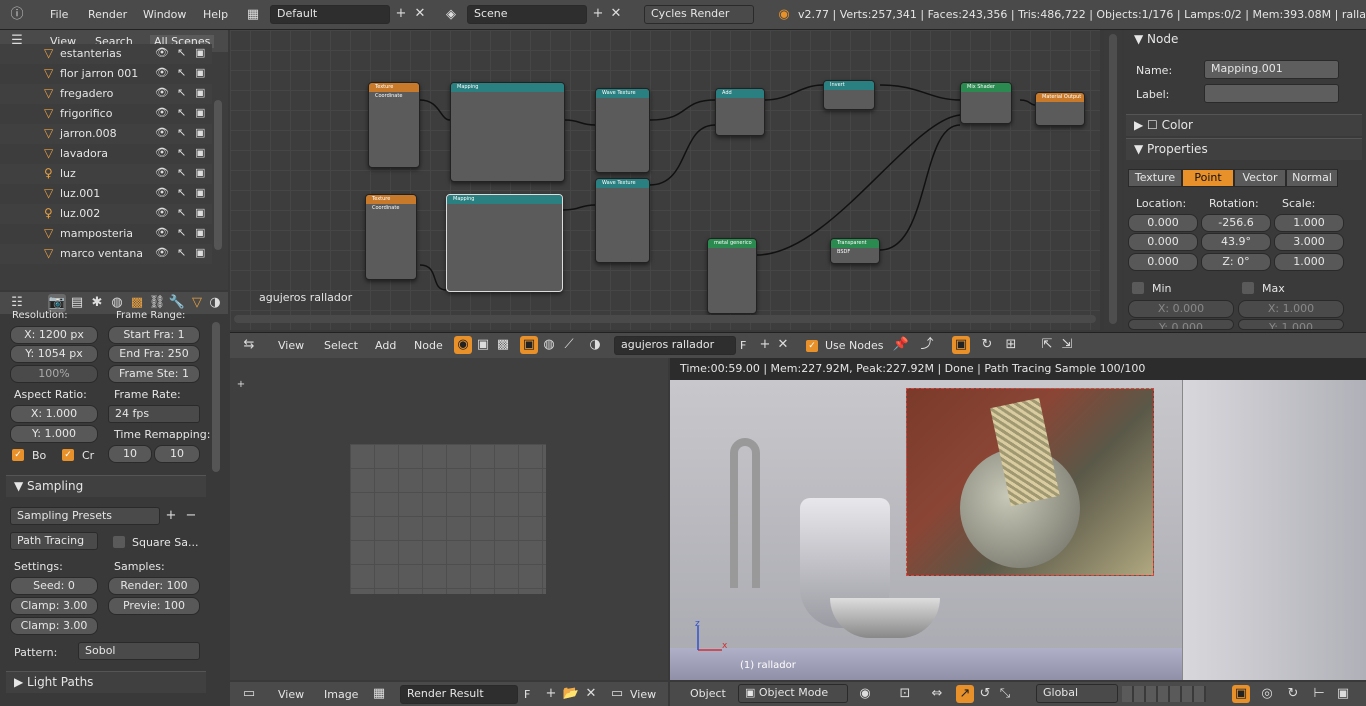  I want to click on location-x-field: 0.000, so click(1163, 223).